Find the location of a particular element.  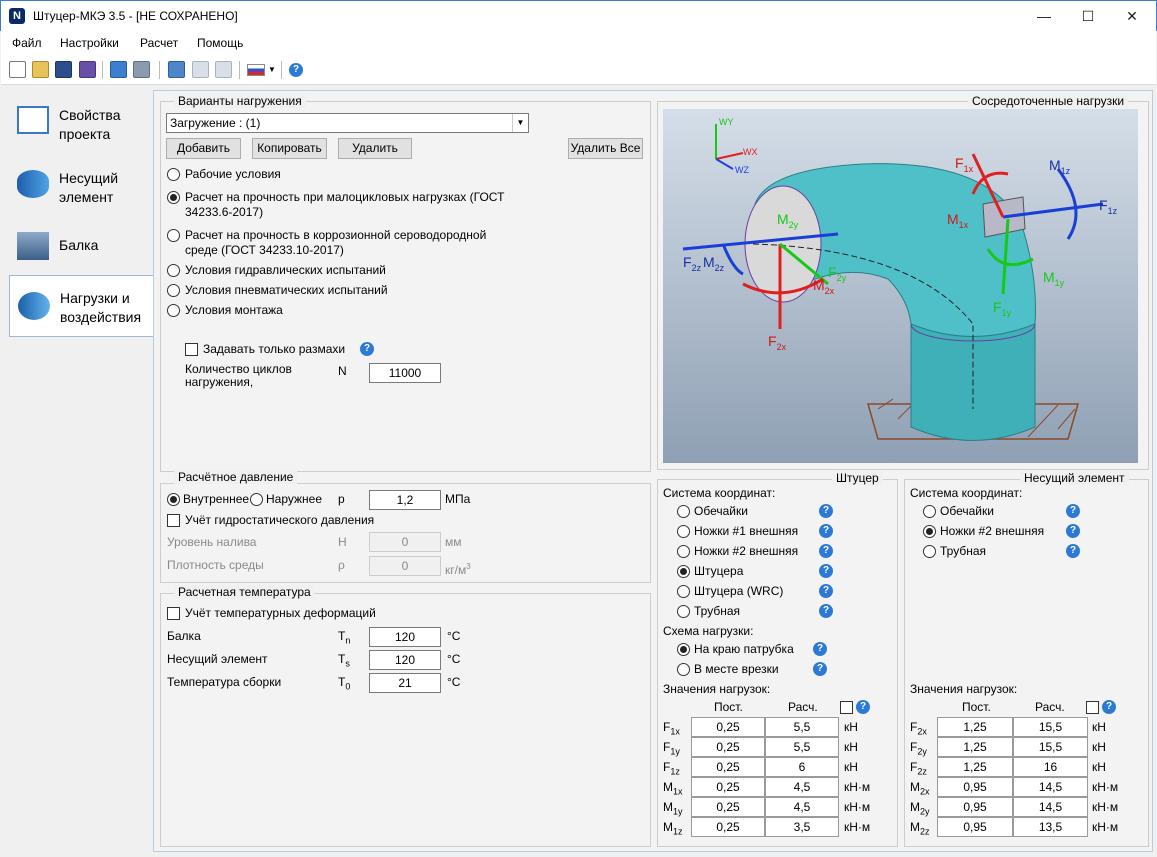

menu-help: Помощь is located at coordinates (220, 43).